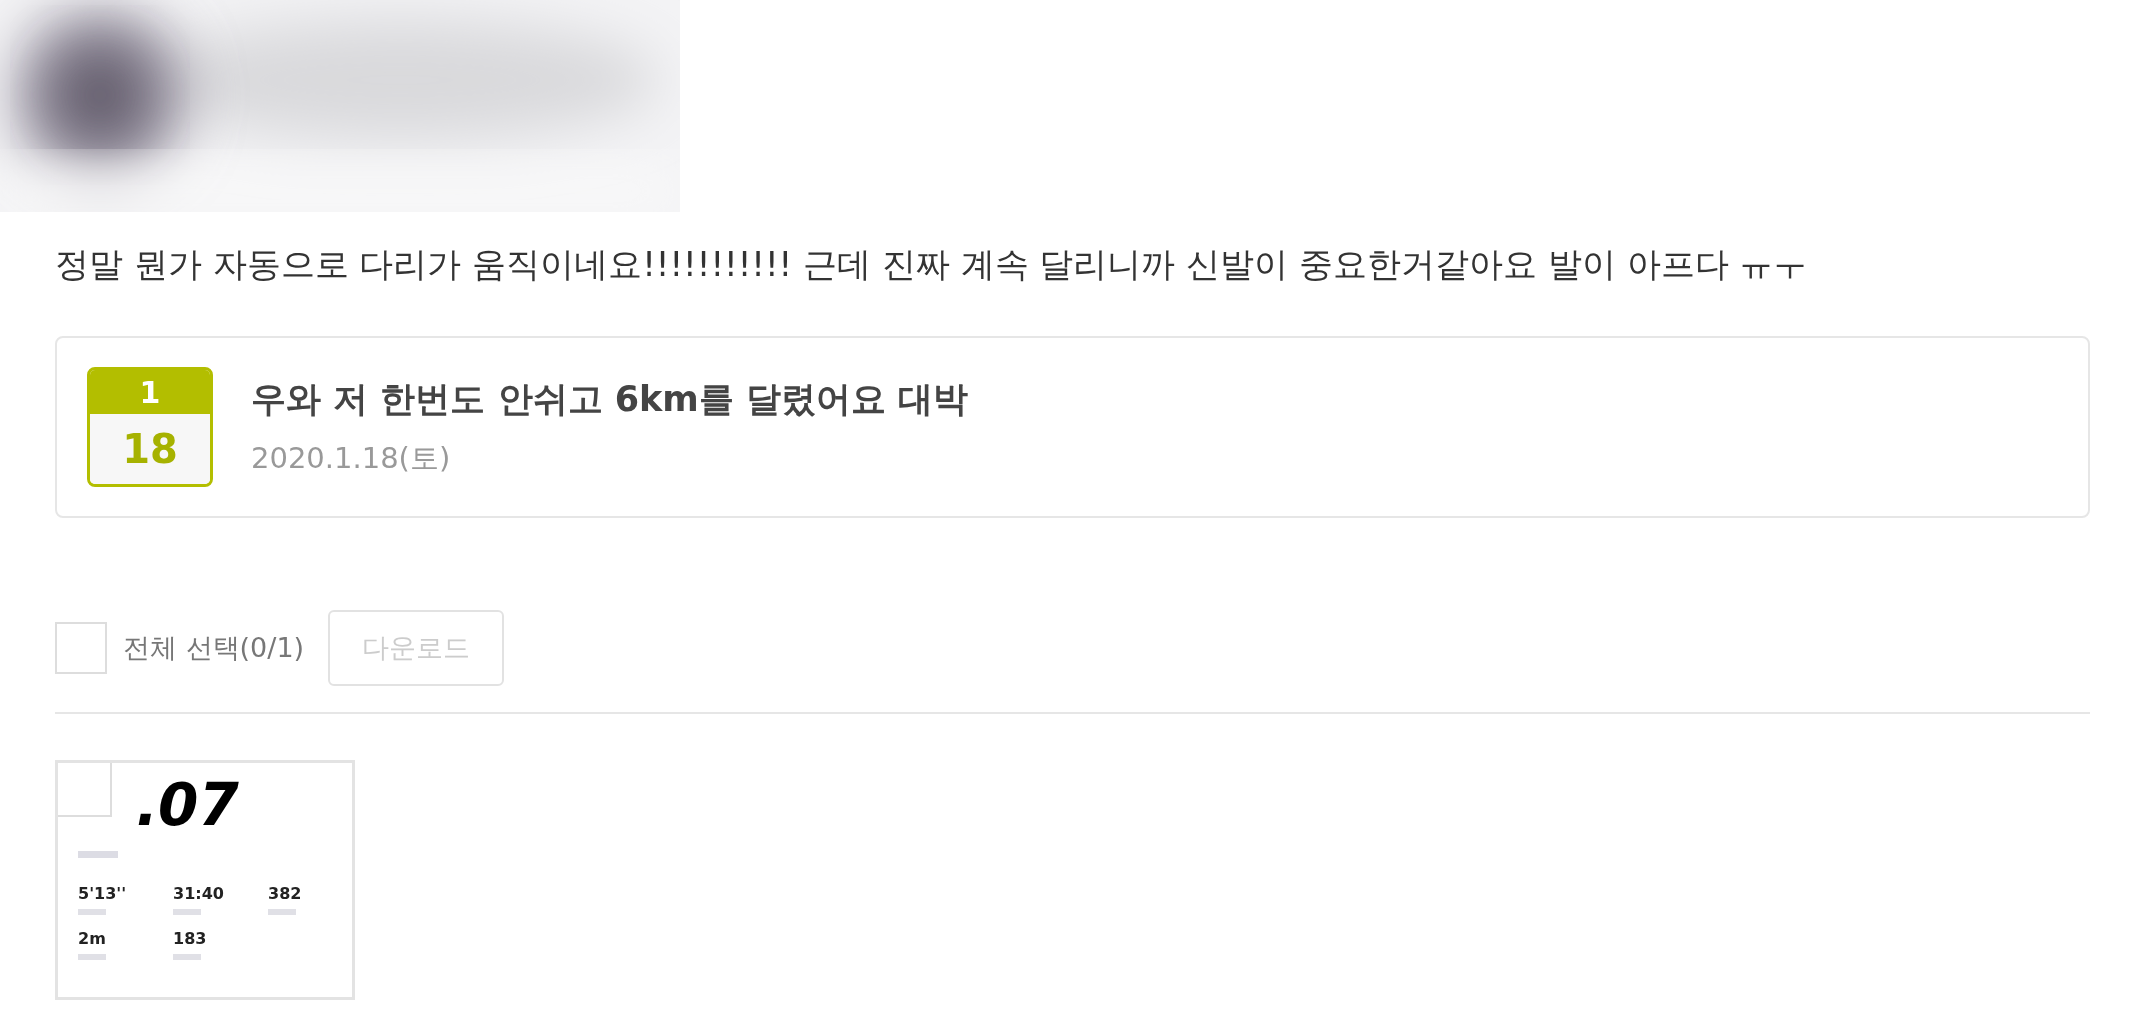 This screenshot has width=2136, height=1026. What do you see at coordinates (81, 648) in the screenshot?
I see `select-all-checkbox` at bounding box center [81, 648].